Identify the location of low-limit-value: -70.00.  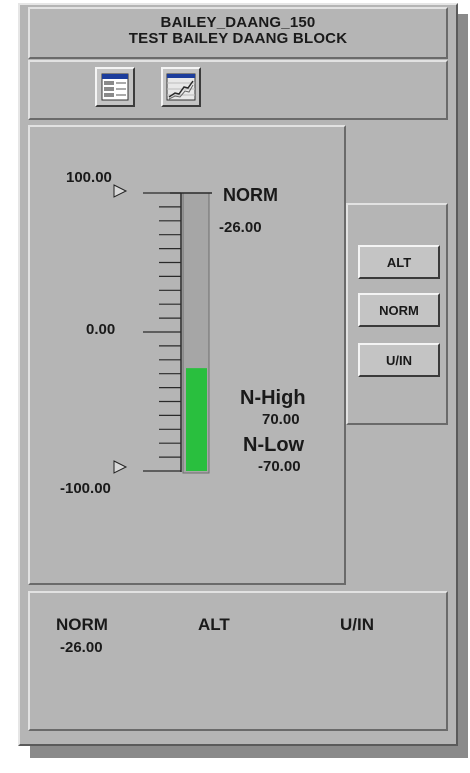
(279, 466).